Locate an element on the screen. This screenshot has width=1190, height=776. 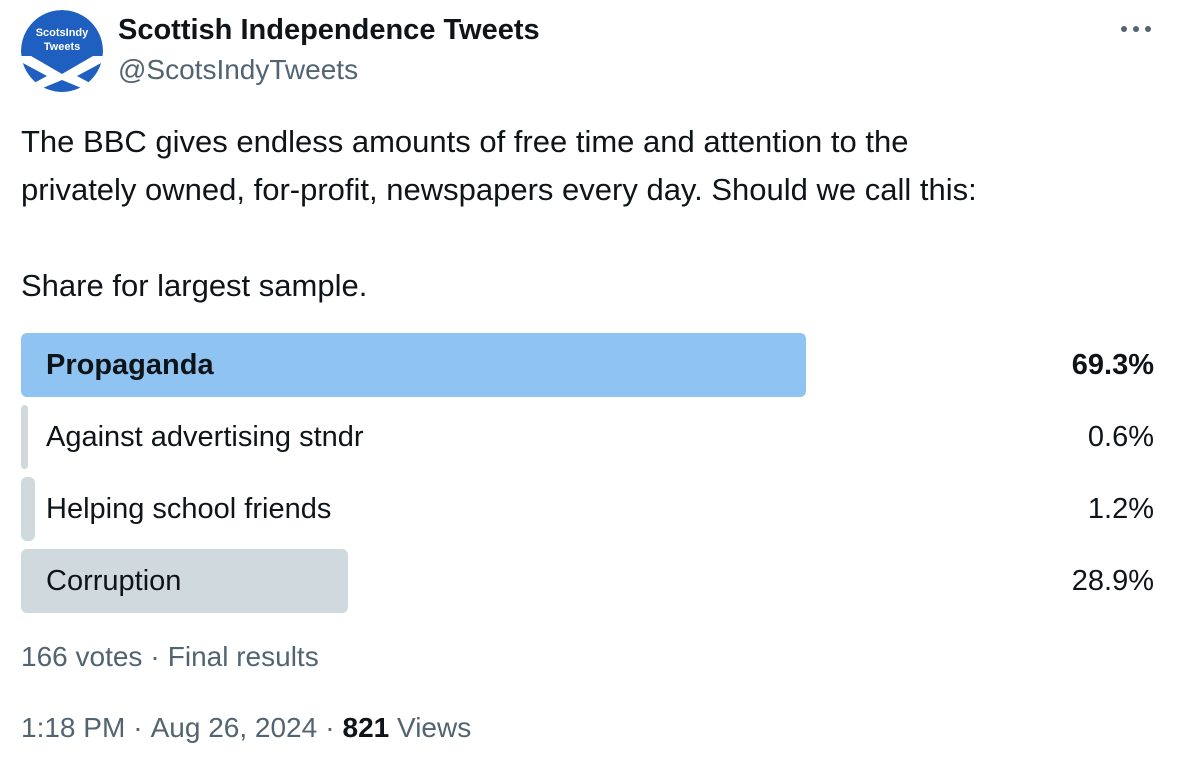
poll-option: Helping school friends 1.2% is located at coordinates (587, 509).